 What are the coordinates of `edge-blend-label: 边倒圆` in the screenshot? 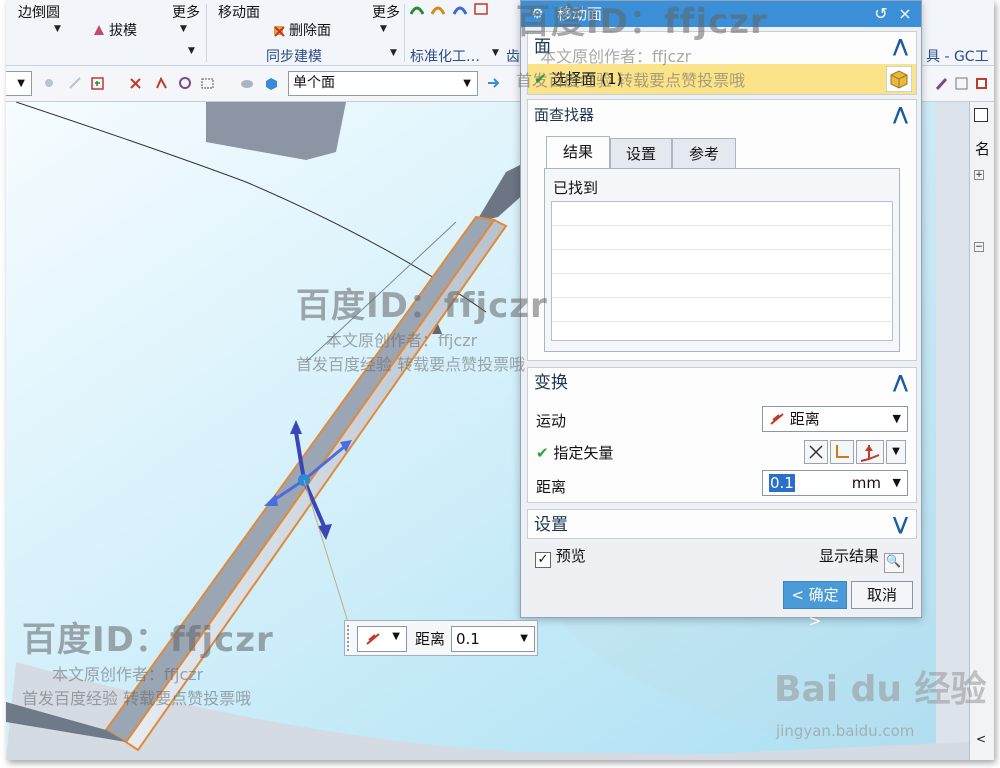 It's located at (39, 13).